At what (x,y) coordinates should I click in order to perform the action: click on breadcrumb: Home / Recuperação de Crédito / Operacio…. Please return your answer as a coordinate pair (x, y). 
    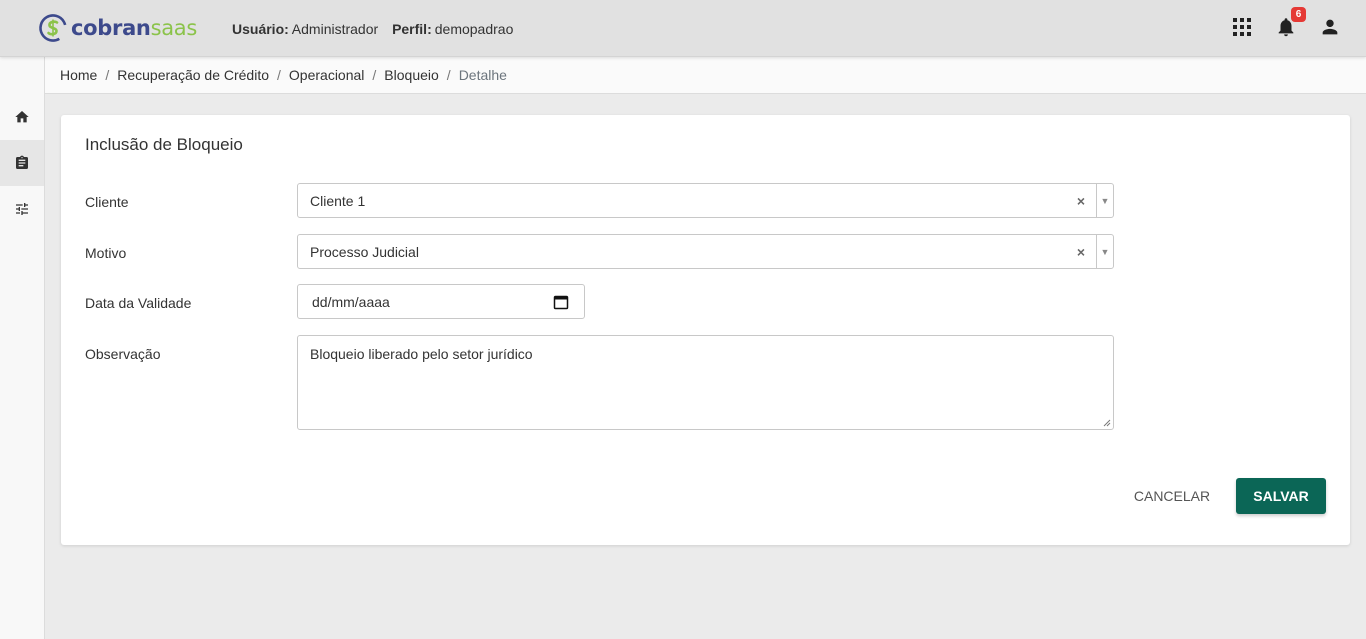
    Looking at the image, I should click on (705, 75).